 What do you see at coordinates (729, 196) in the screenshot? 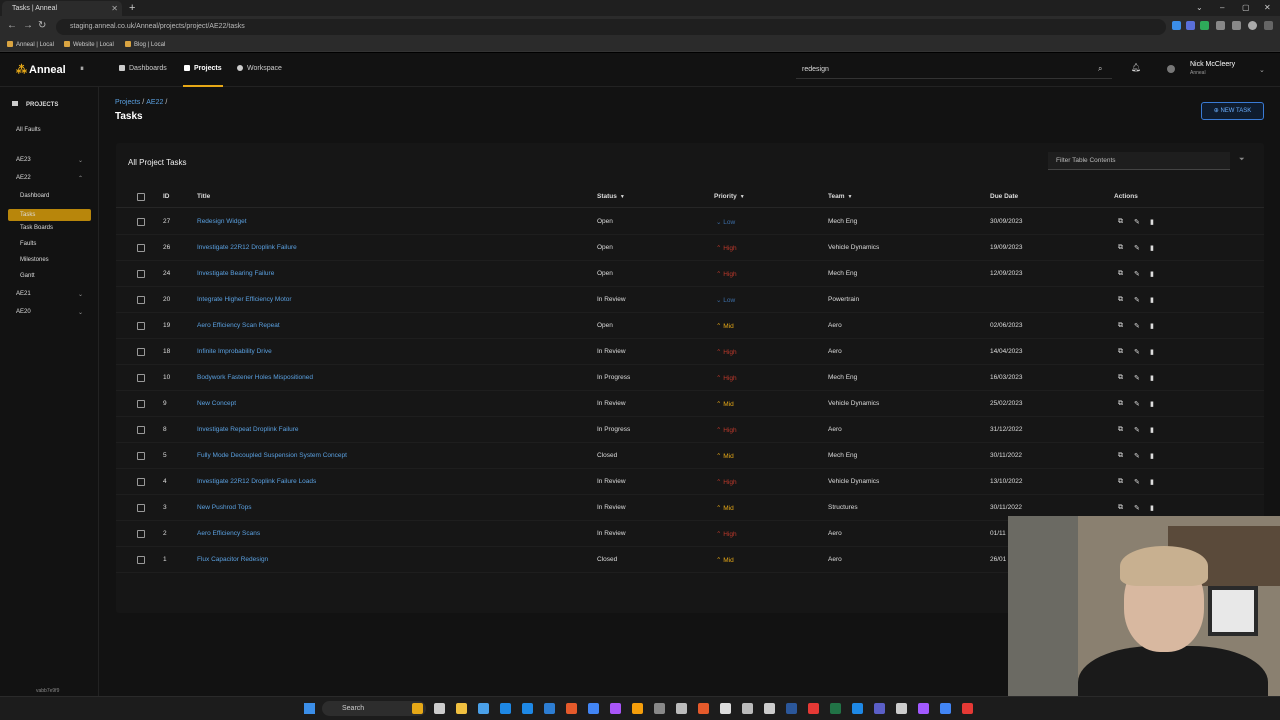
I see `header-priority: Priority ▼` at bounding box center [729, 196].